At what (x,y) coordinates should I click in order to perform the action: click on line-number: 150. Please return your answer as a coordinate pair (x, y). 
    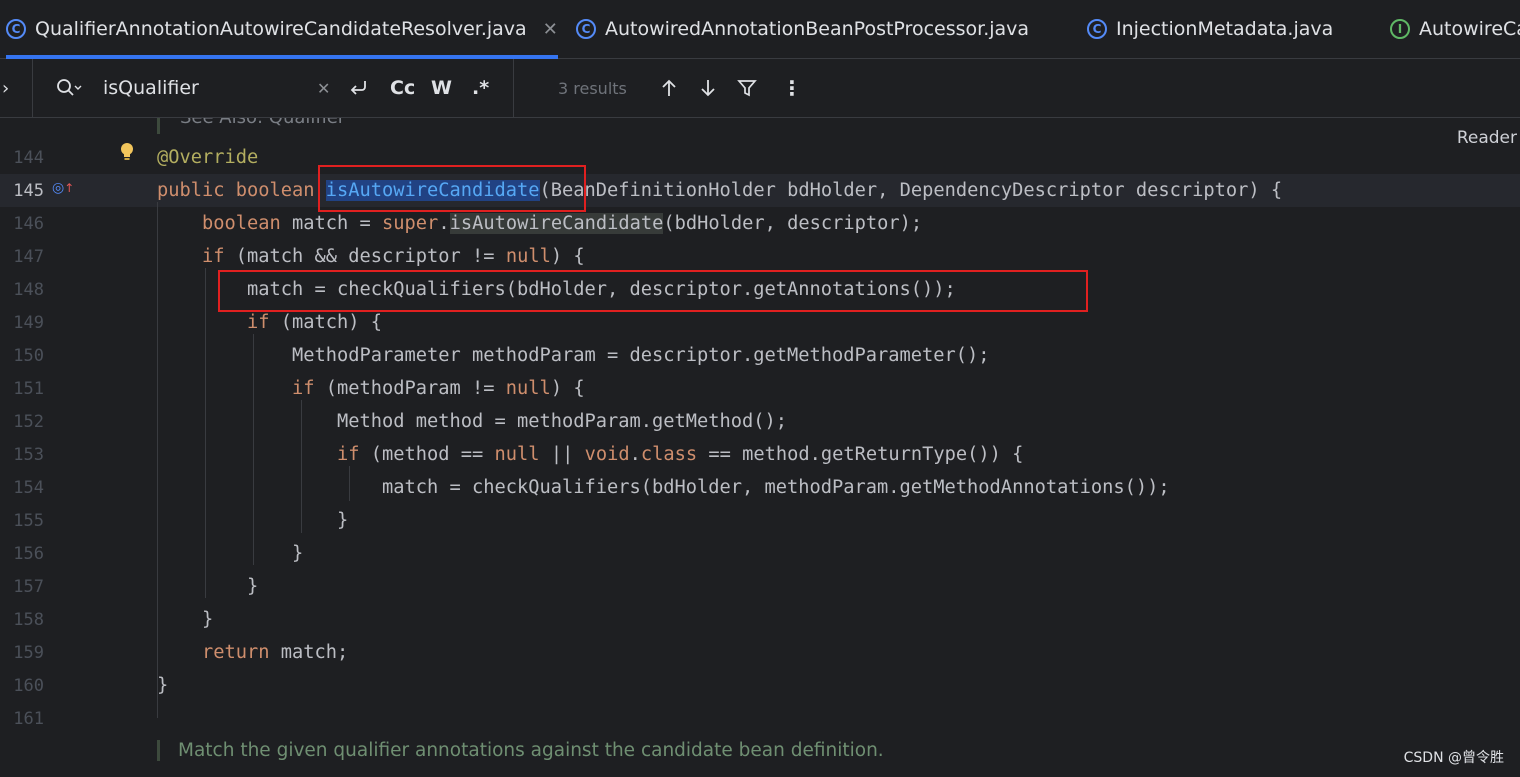
    Looking at the image, I should click on (28, 356).